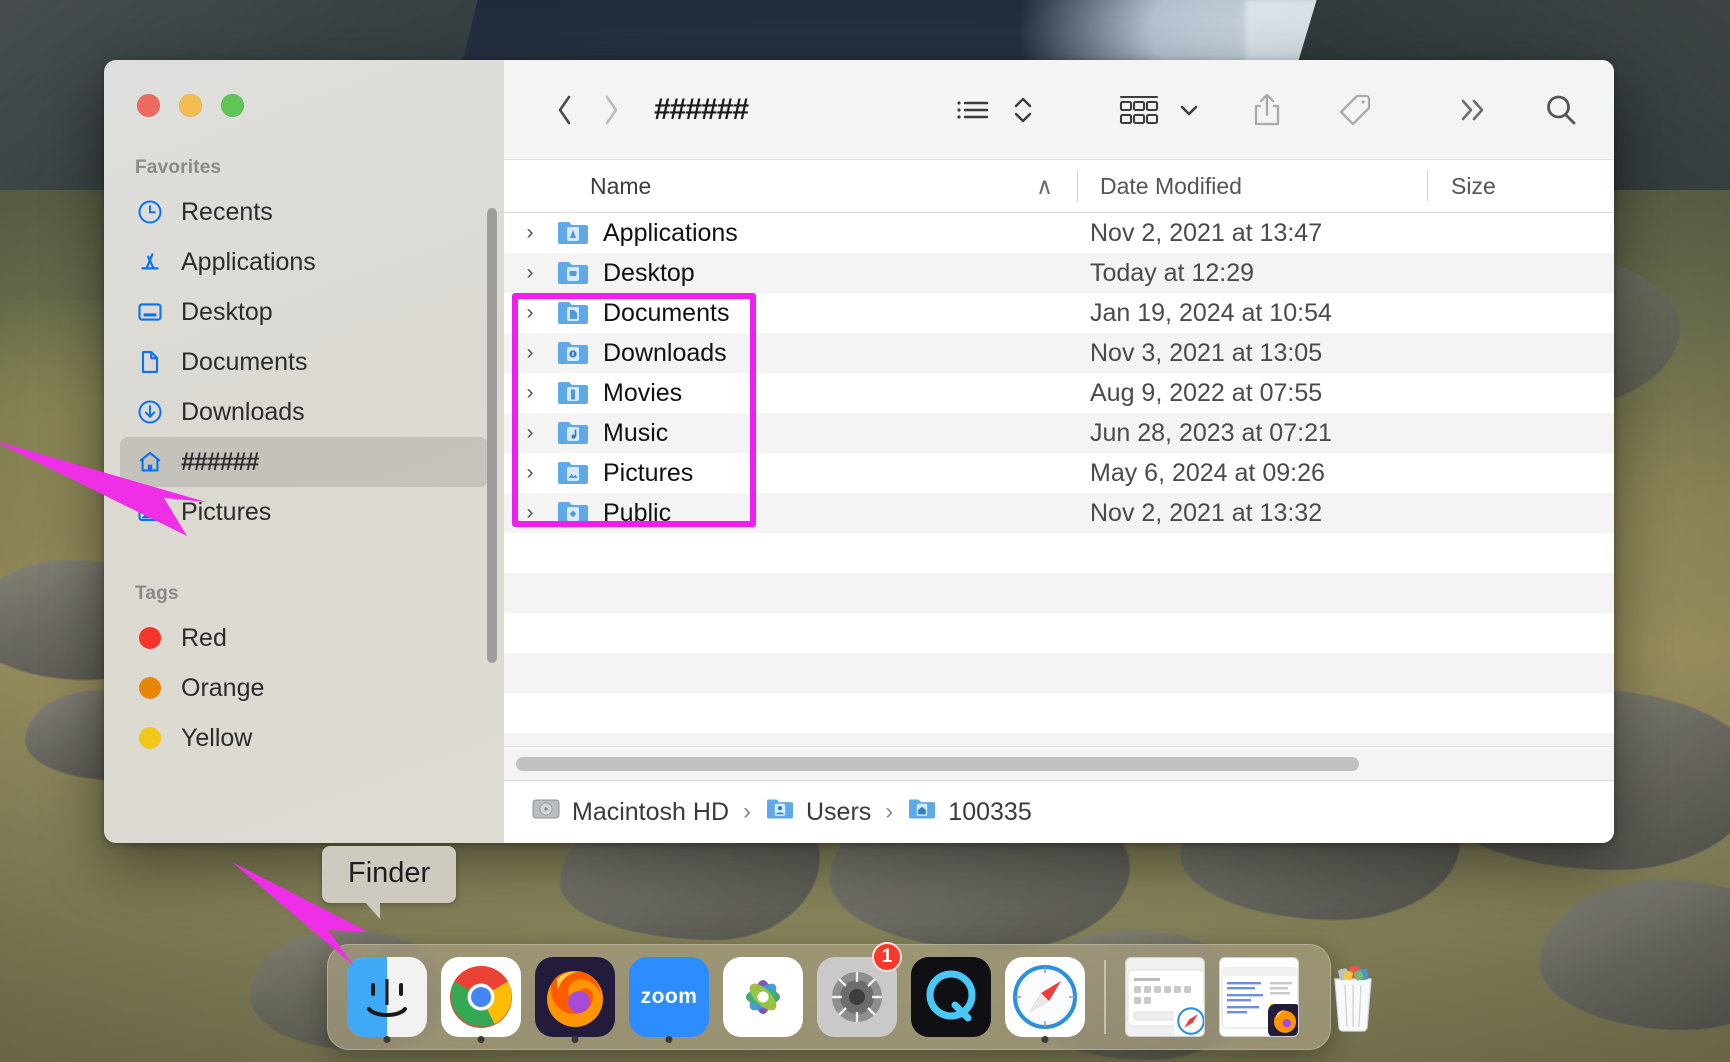  Describe the element at coordinates (650, 811) in the screenshot. I see `breadcrumb-label: Macintosh HD` at that location.